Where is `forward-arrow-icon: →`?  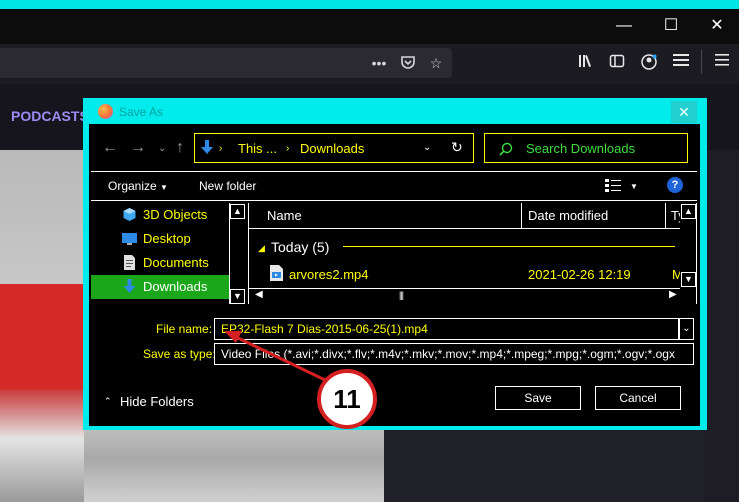
forward-arrow-icon: → is located at coordinates (138, 148).